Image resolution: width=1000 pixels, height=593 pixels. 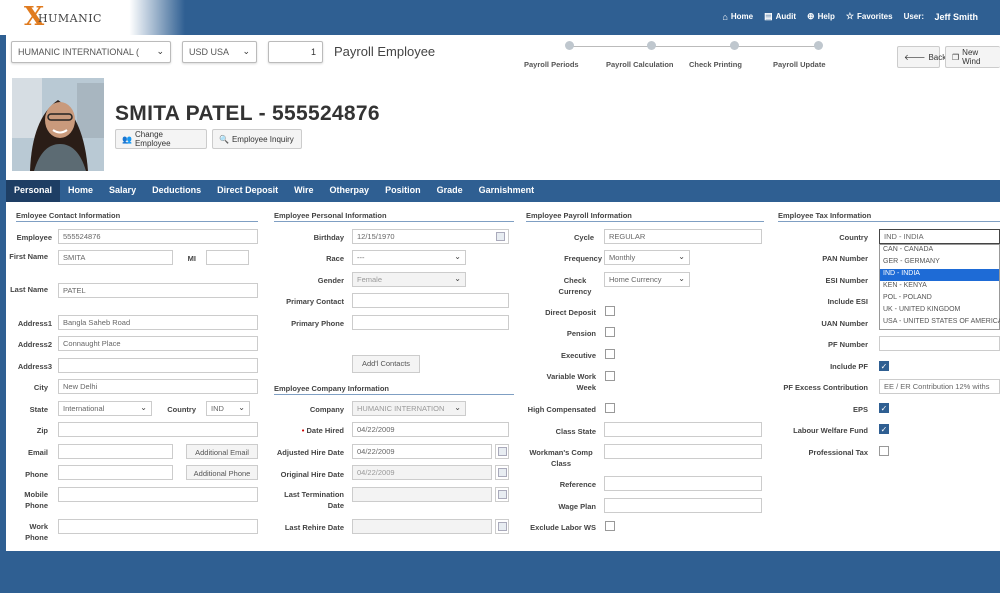 I want to click on last-rehire-field, so click(x=422, y=526).